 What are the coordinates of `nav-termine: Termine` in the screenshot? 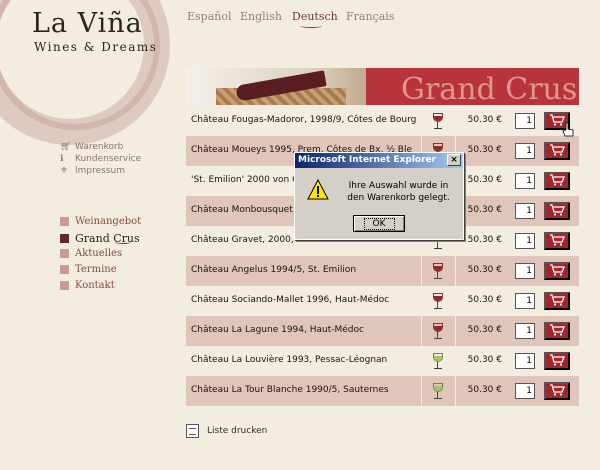 It's located at (88, 269).